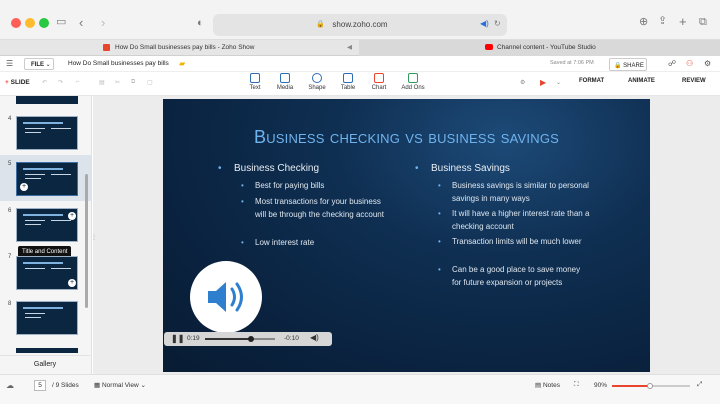  I want to click on review-tab: REVIEW, so click(694, 81).